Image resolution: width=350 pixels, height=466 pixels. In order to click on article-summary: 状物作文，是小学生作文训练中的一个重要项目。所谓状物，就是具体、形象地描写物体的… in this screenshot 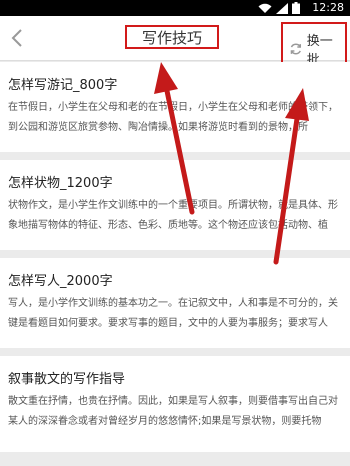, I will do `click(173, 215)`.